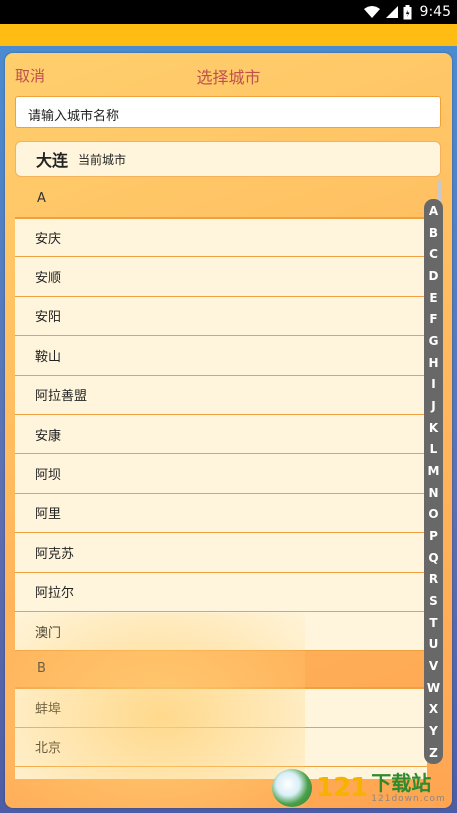  I want to click on city-row: 安顺, so click(221, 277).